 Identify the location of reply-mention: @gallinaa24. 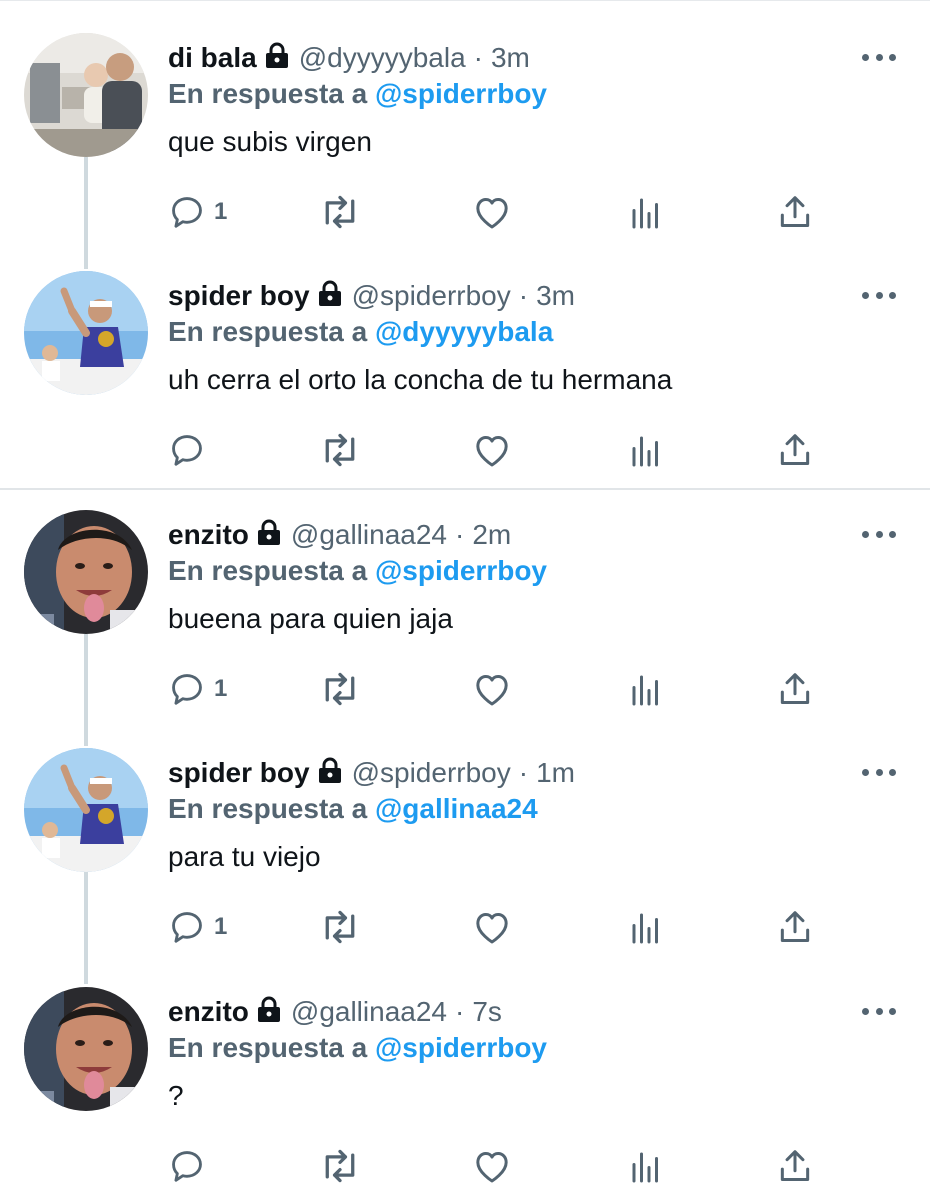
(456, 808).